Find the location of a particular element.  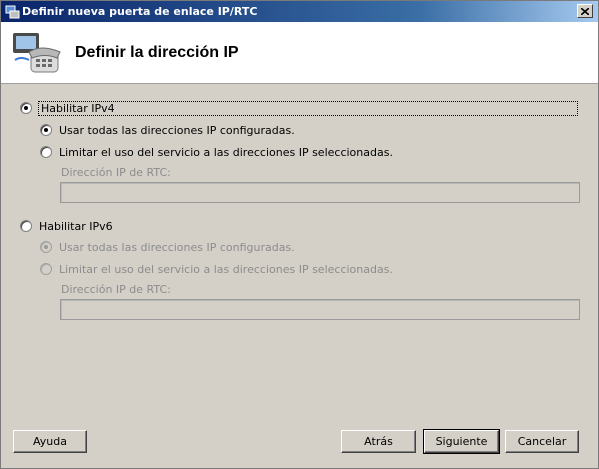

page-title: Definir la dirección IP is located at coordinates (157, 52).